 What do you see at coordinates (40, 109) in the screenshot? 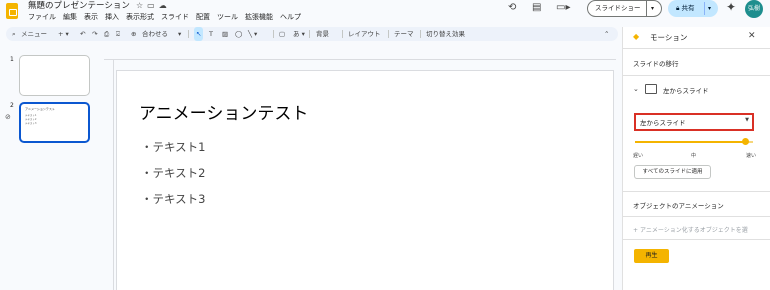
I see `thumbnail-title: アニメーションテスト` at bounding box center [40, 109].